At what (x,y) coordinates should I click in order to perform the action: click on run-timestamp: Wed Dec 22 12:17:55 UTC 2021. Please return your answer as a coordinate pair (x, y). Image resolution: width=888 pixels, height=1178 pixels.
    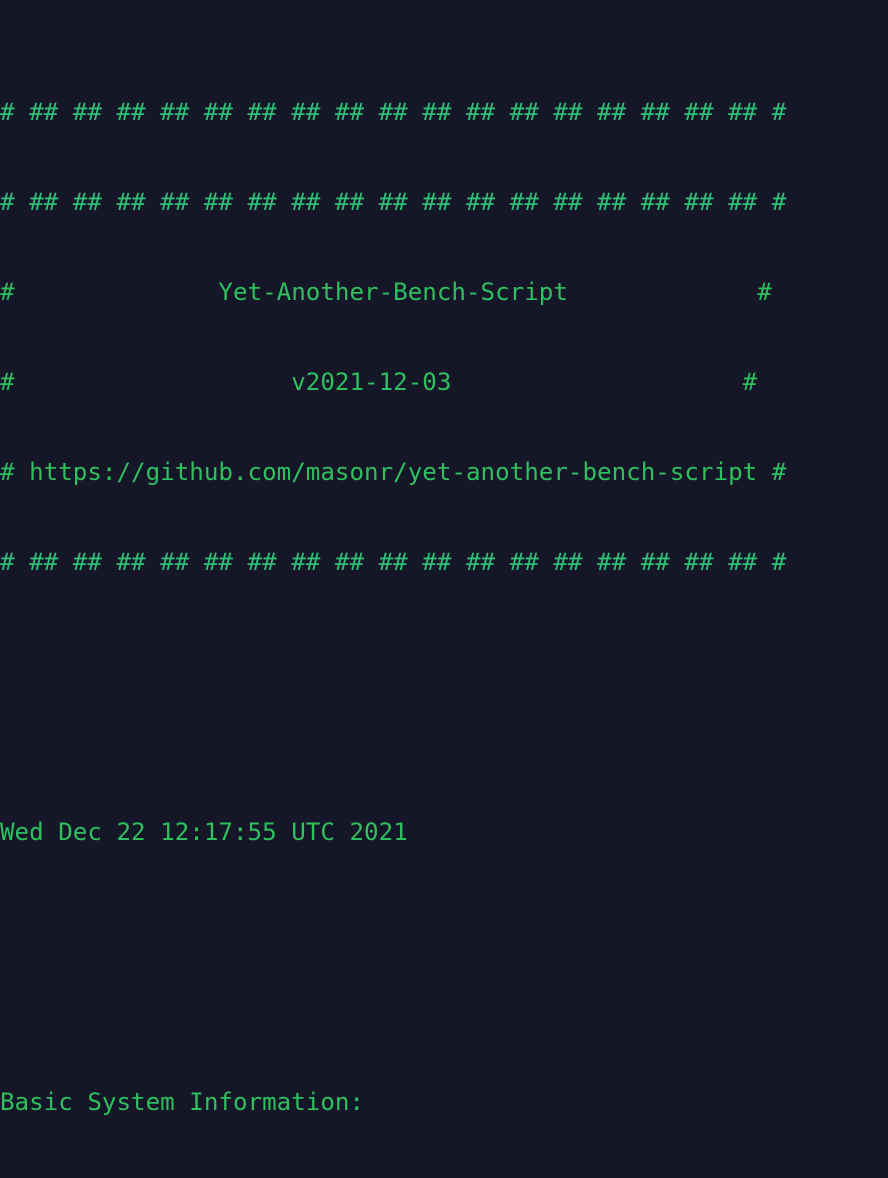
    Looking at the image, I should click on (204, 832).